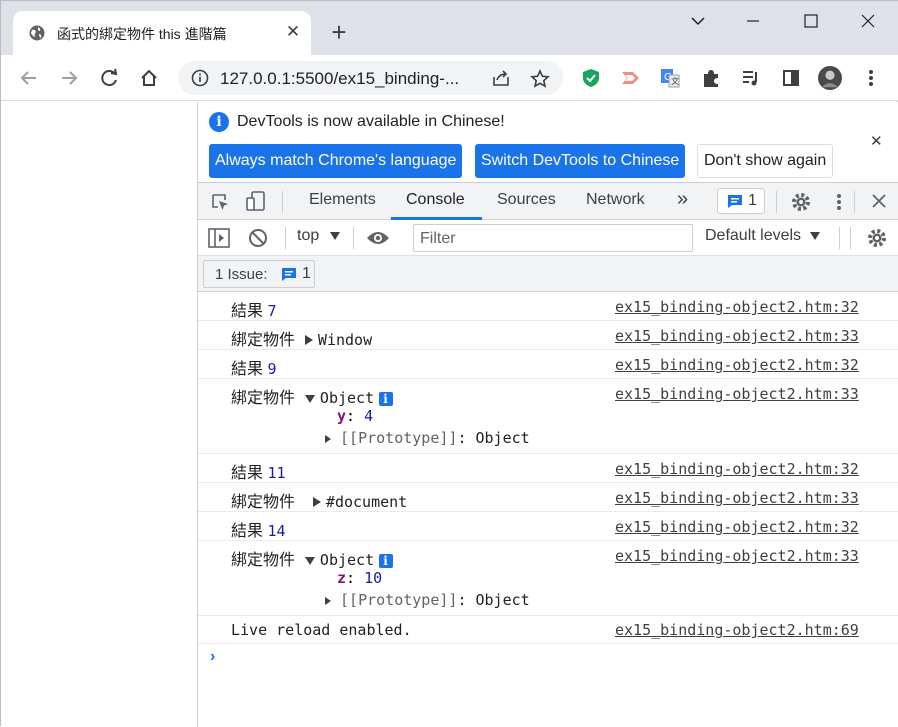 The image size is (898, 727). I want to click on translate-extension-icon: G文, so click(670, 78).